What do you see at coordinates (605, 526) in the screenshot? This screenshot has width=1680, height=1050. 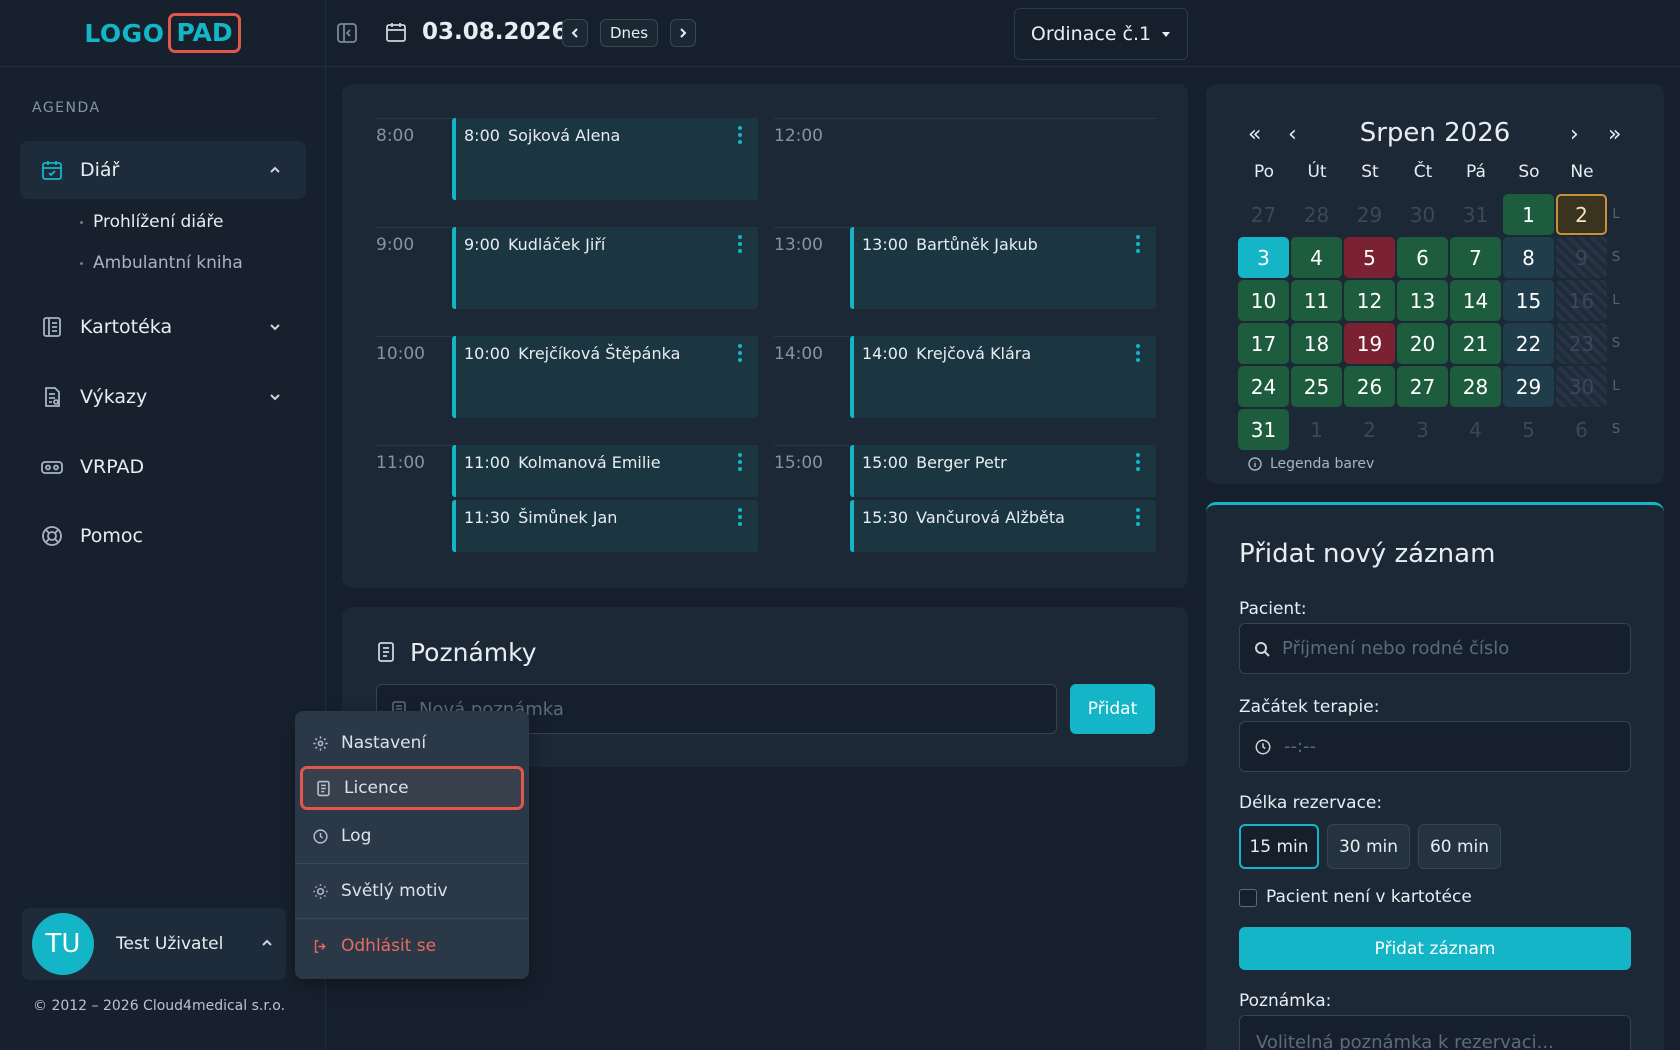 I see `appointment: 11:30 Šimůnek Jan` at bounding box center [605, 526].